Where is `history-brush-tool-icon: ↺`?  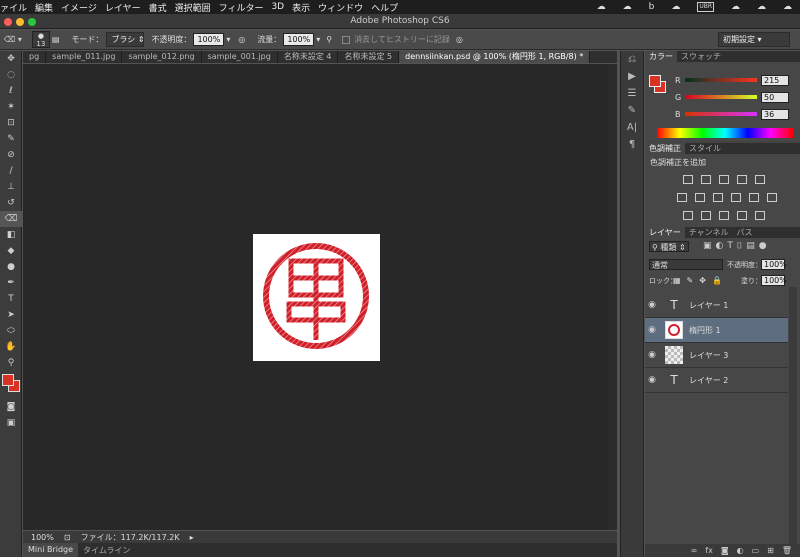
history-brush-tool-icon: ↺ is located at coordinates (11, 203).